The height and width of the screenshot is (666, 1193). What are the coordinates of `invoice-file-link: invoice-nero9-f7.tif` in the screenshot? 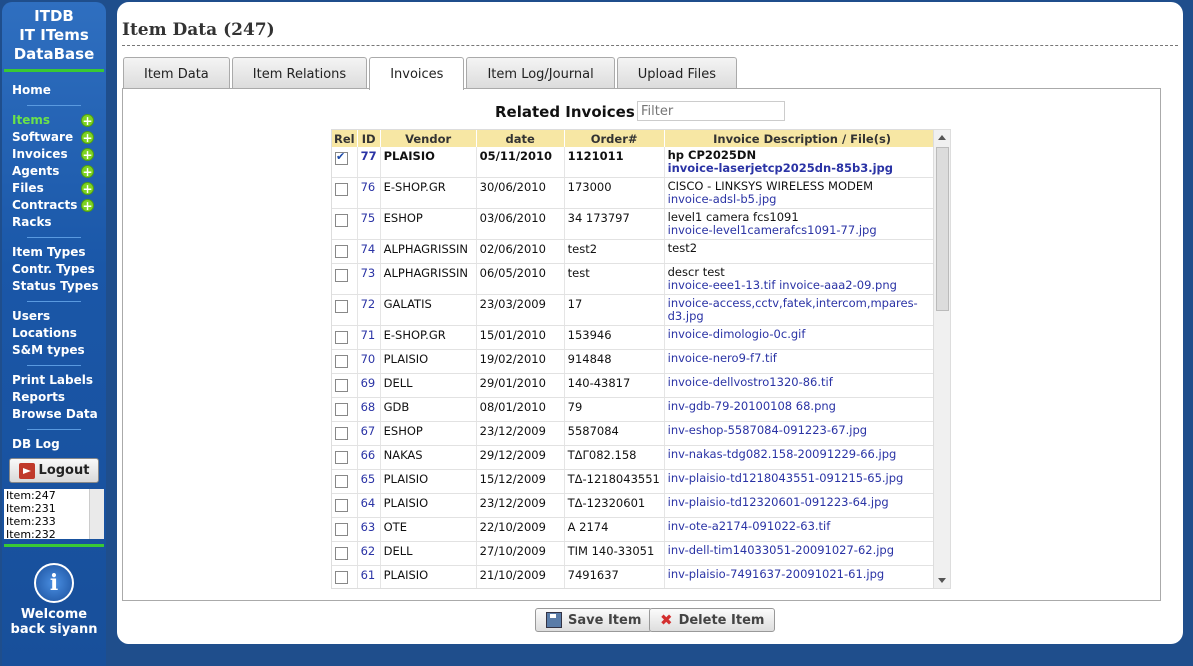 It's located at (802, 358).